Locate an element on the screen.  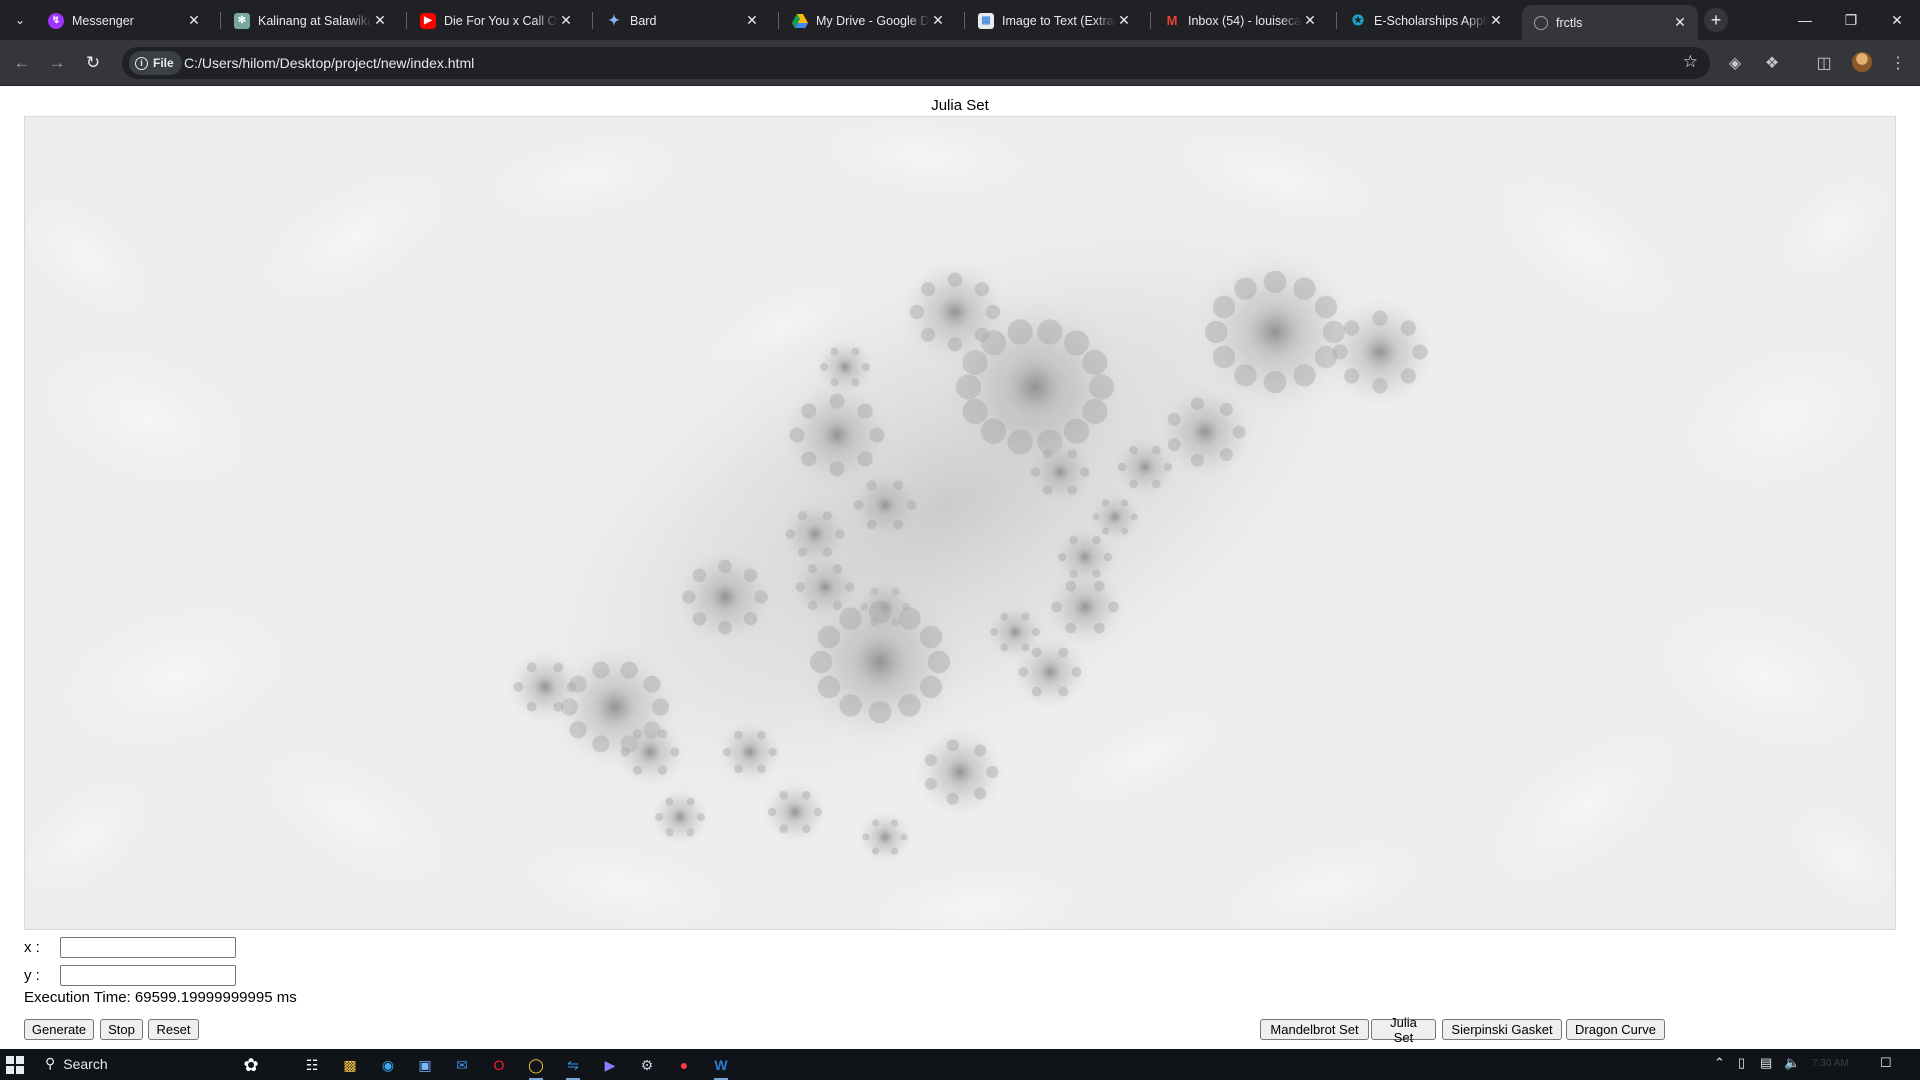
mandelbrot-set-button: Mandelbrot Set is located at coordinates (1314, 1029).